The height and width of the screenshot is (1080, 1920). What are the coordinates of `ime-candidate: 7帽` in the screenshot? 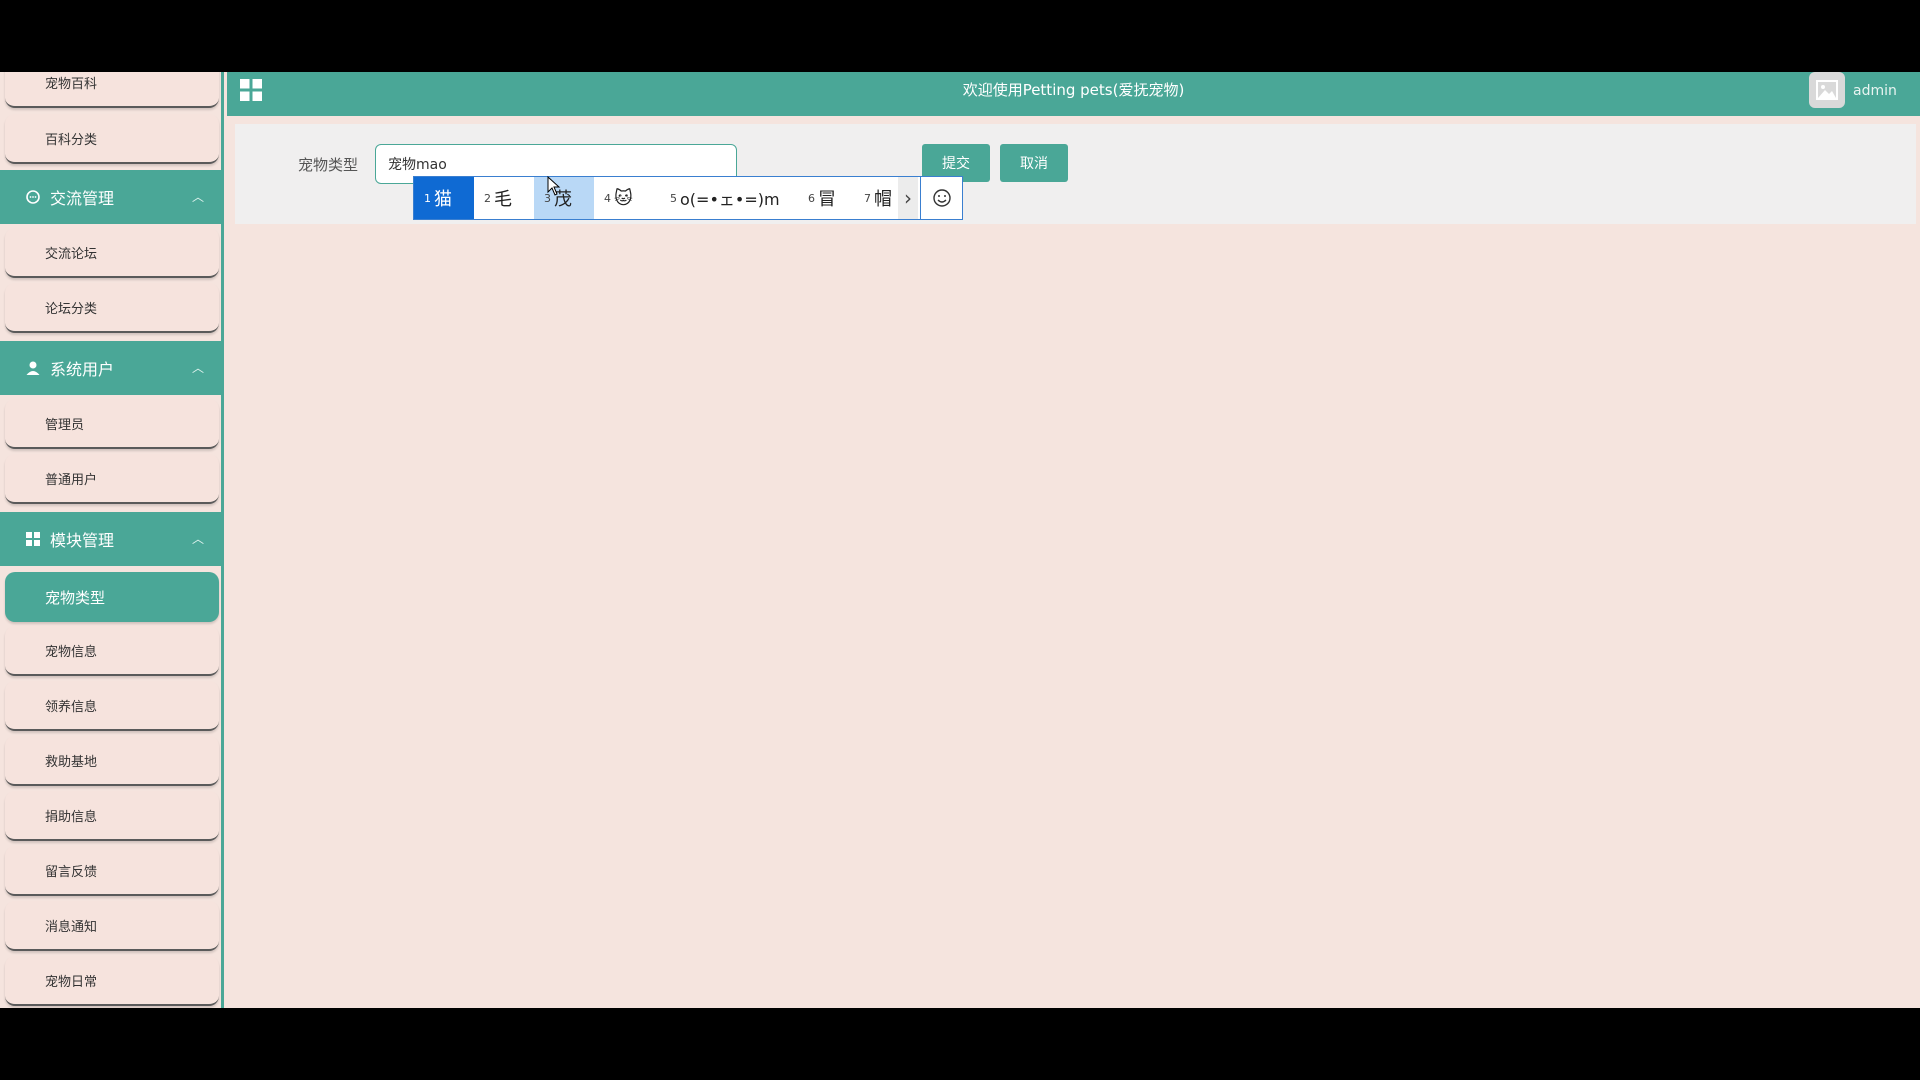 It's located at (876, 198).